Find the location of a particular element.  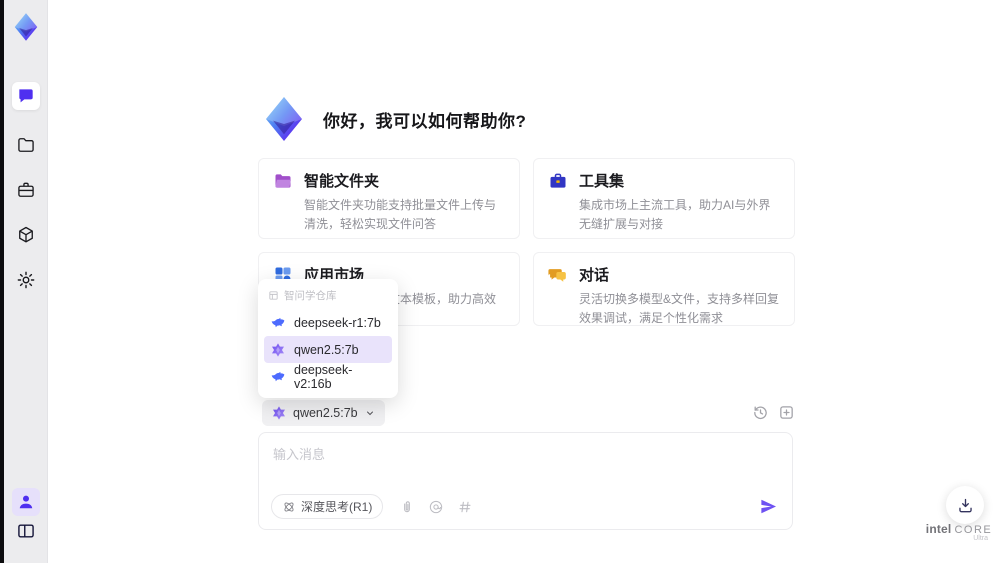

greeting: 你好，我可以如何帮助你? is located at coordinates (393, 119).